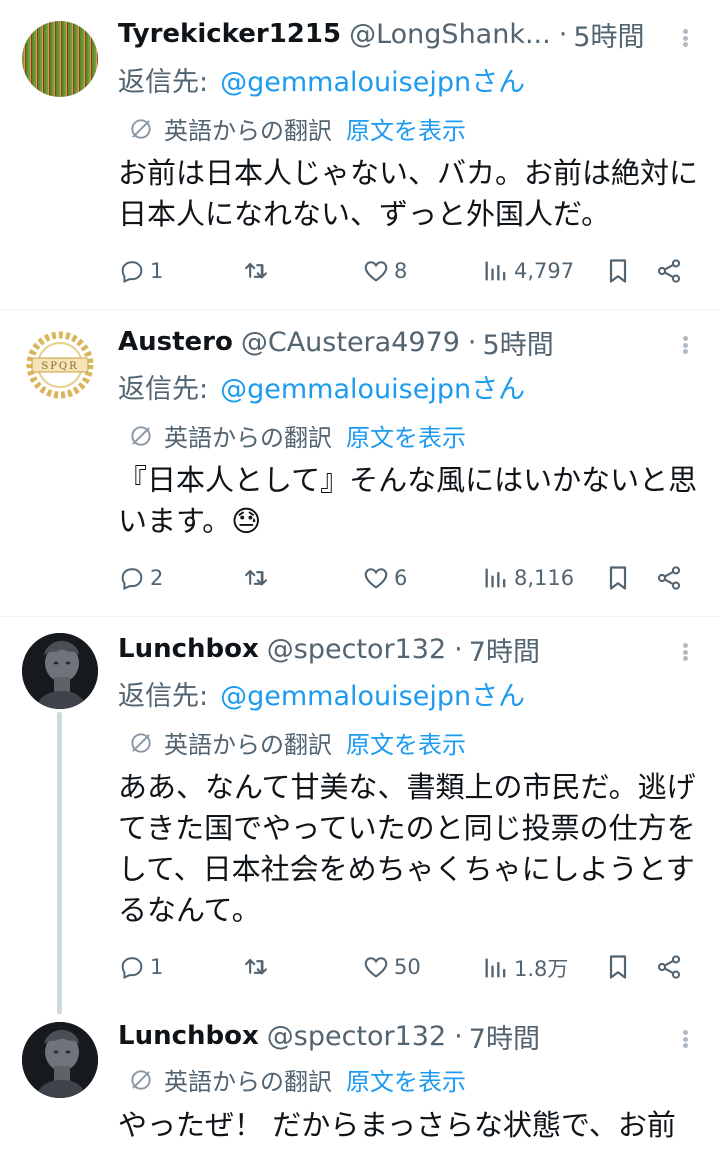  What do you see at coordinates (391, 967) in the screenshot?
I see `like-button: 50` at bounding box center [391, 967].